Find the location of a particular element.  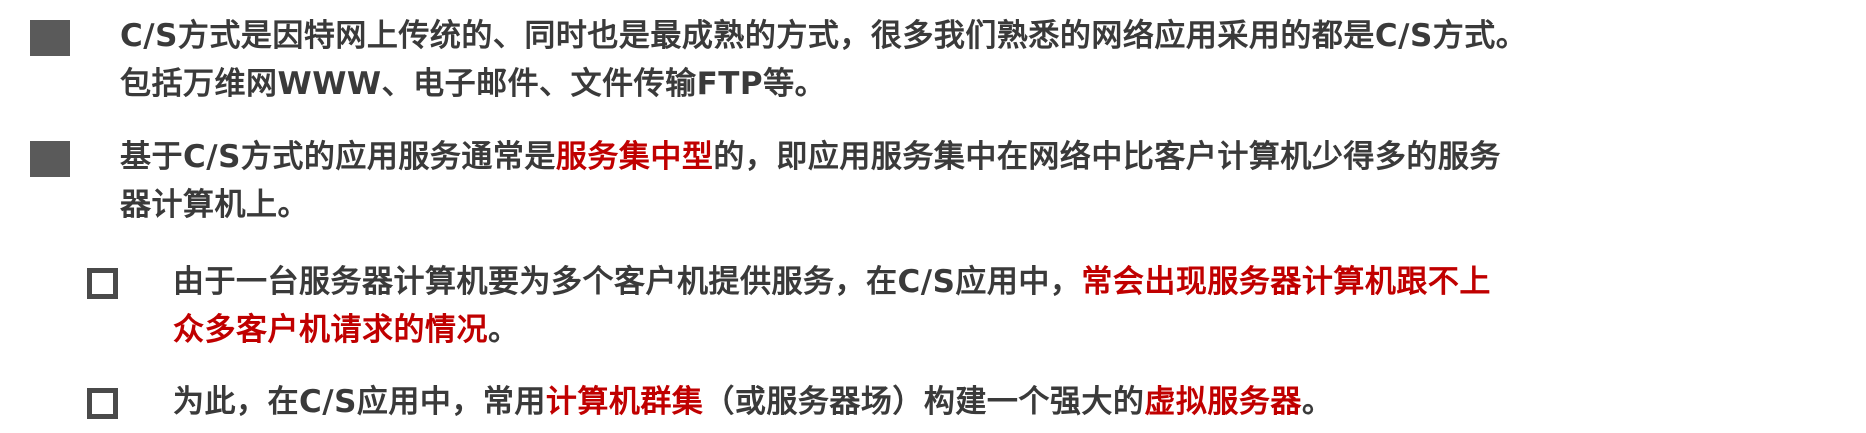

subbullet-text-part2: 。 is located at coordinates (504, 330).